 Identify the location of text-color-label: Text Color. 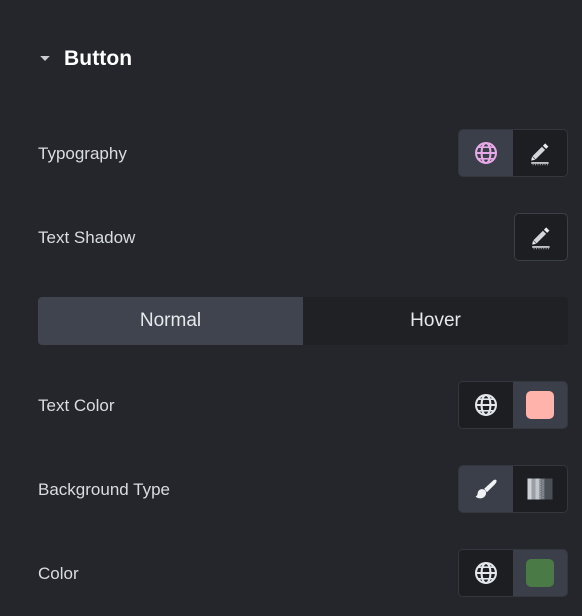
(76, 405).